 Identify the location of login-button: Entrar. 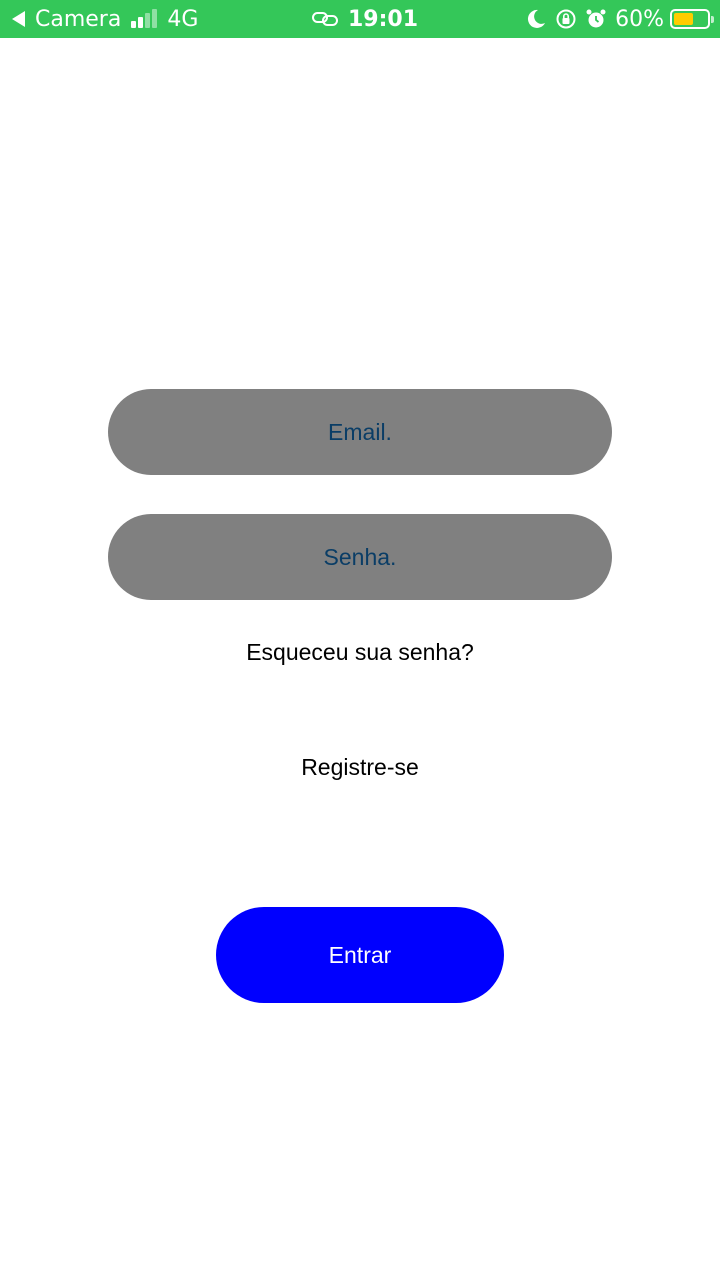
(360, 955).